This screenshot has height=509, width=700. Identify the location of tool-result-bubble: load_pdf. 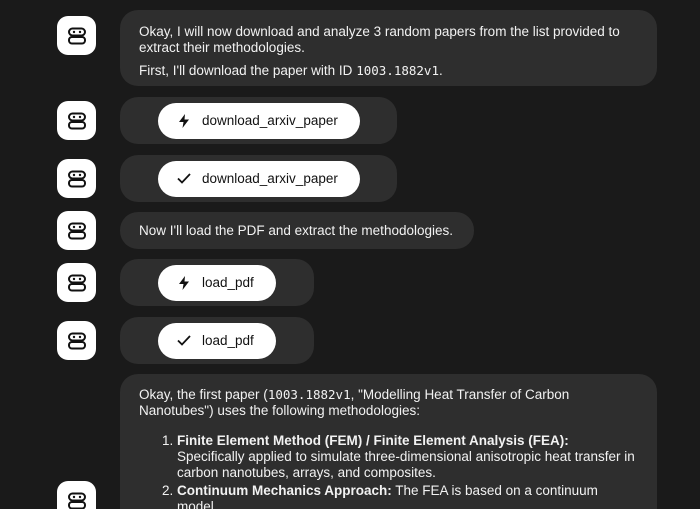
(217, 340).